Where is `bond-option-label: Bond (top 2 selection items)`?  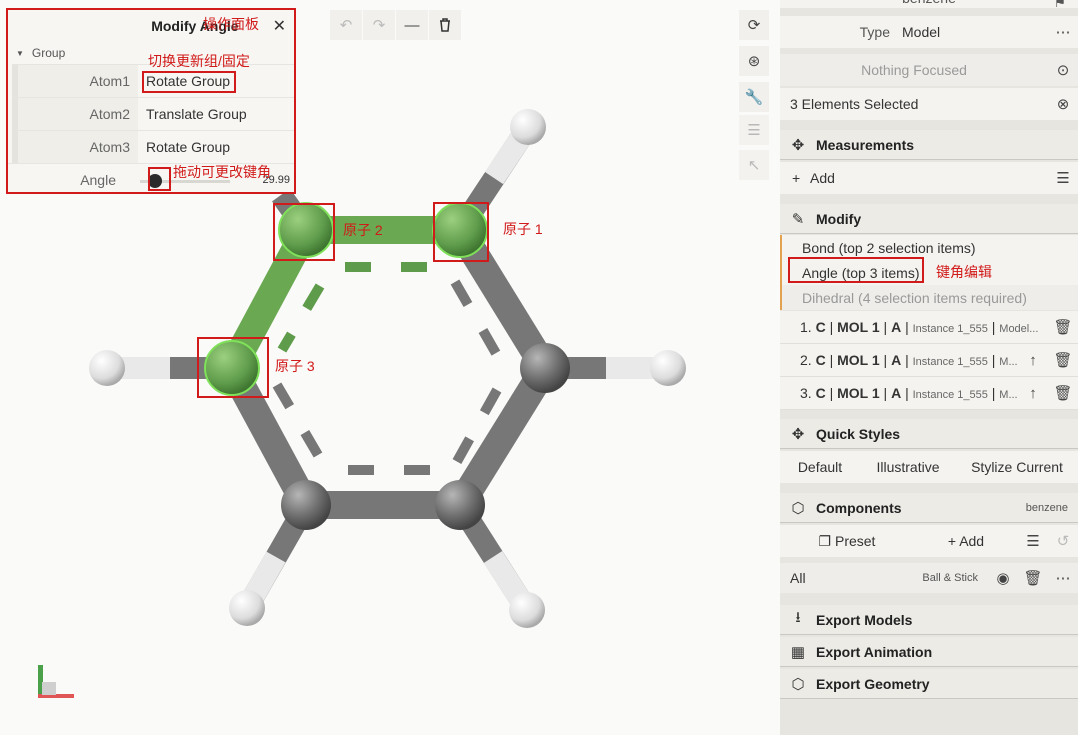 bond-option-label: Bond (top 2 selection items) is located at coordinates (889, 247).